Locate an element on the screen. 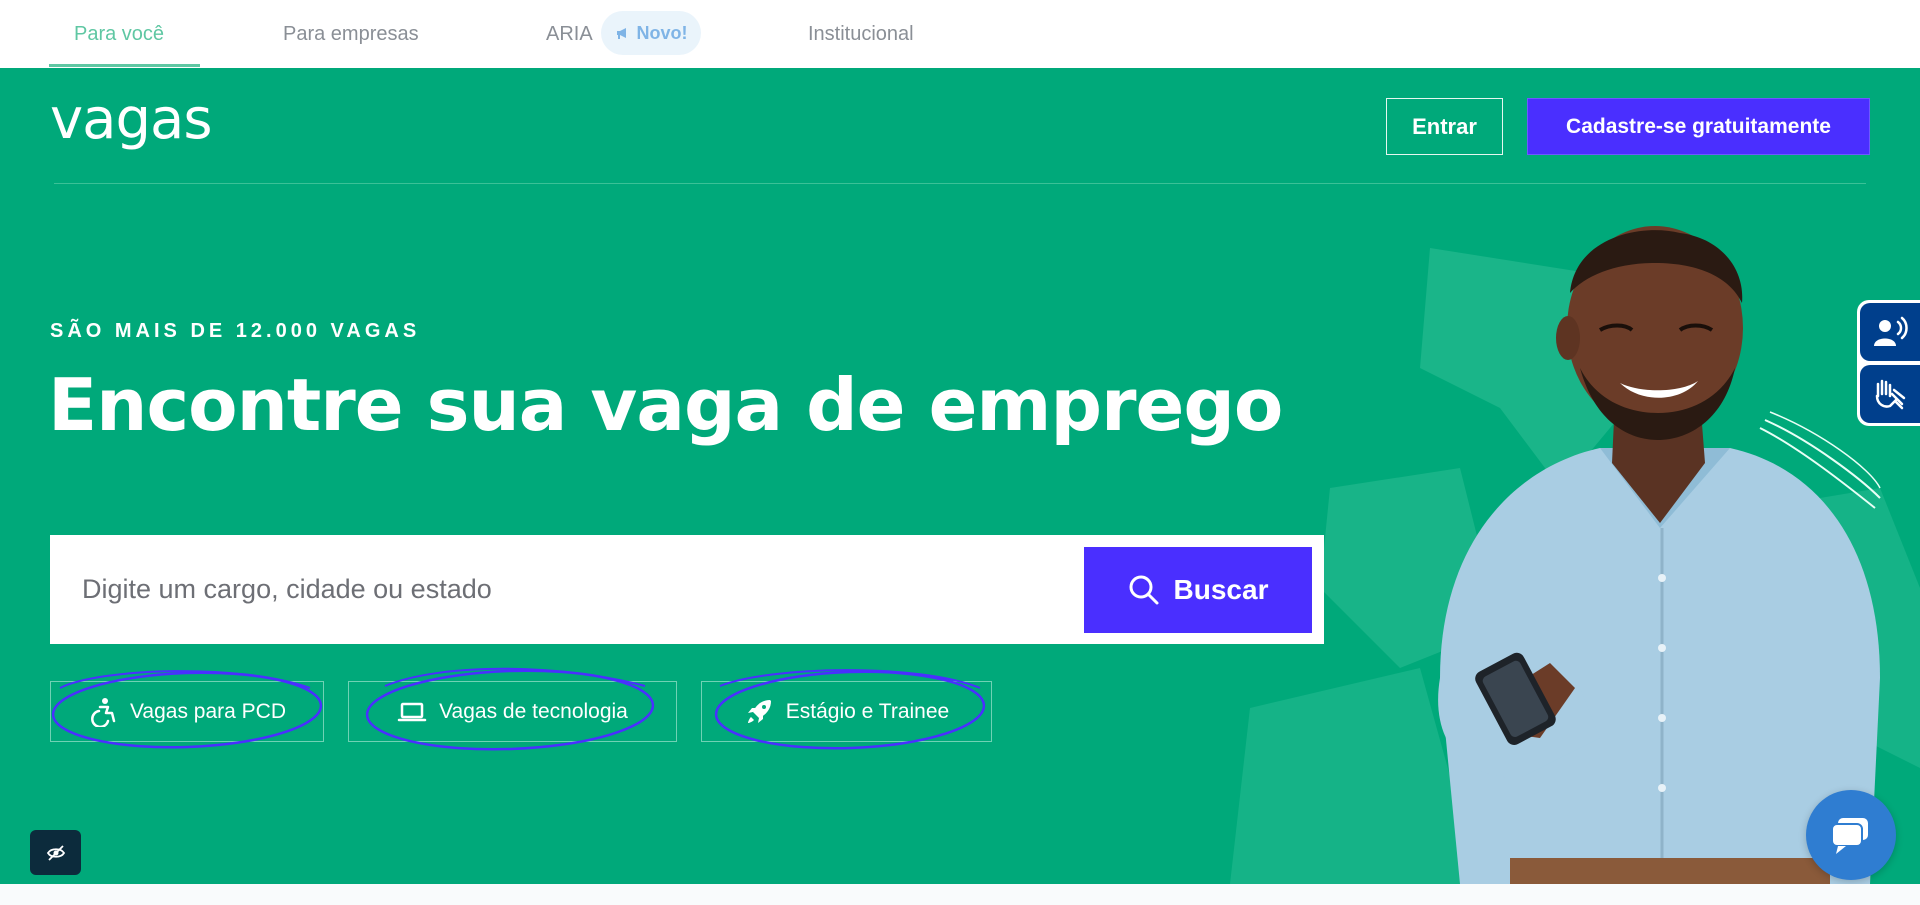 Image resolution: width=1920 pixels, height=905 pixels. page-bottom-strip is located at coordinates (960, 894).